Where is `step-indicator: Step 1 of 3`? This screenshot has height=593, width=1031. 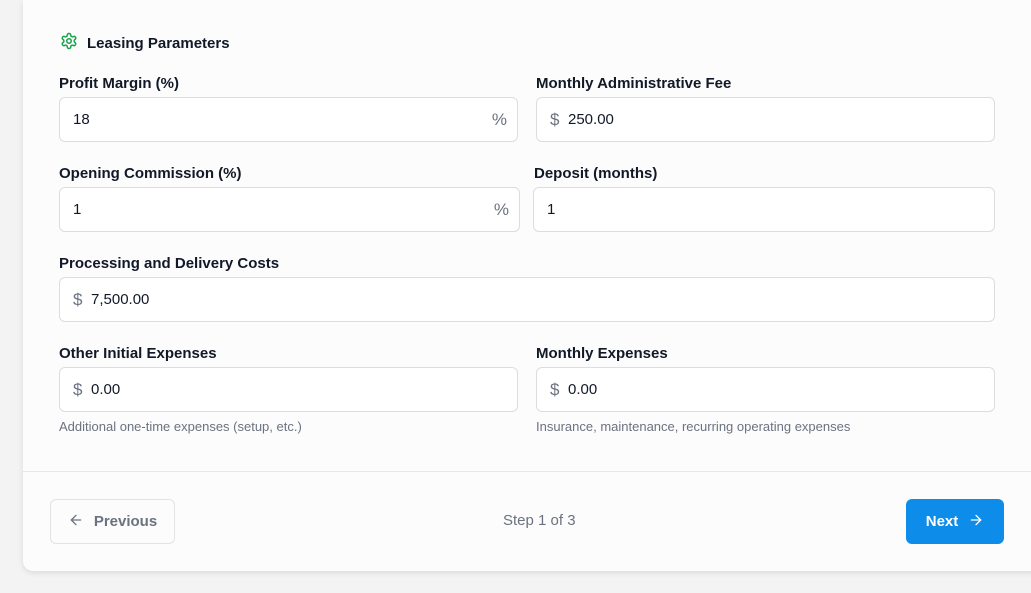
step-indicator: Step 1 of 3 is located at coordinates (539, 520).